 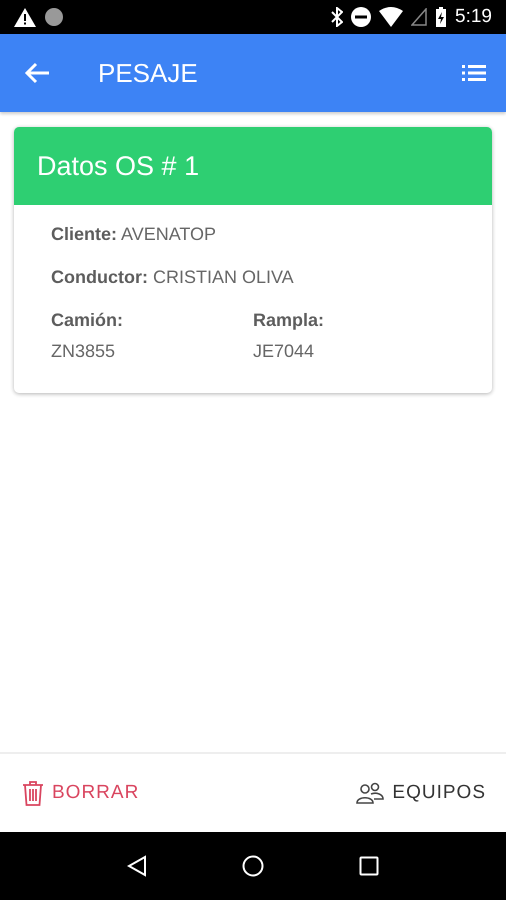 I want to click on warning-icon, so click(x=25, y=17).